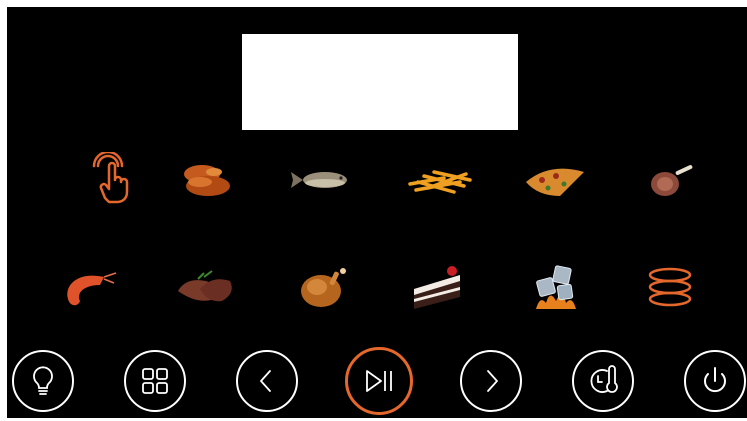  What do you see at coordinates (380, 82) in the screenshot?
I see `display-panel` at bounding box center [380, 82].